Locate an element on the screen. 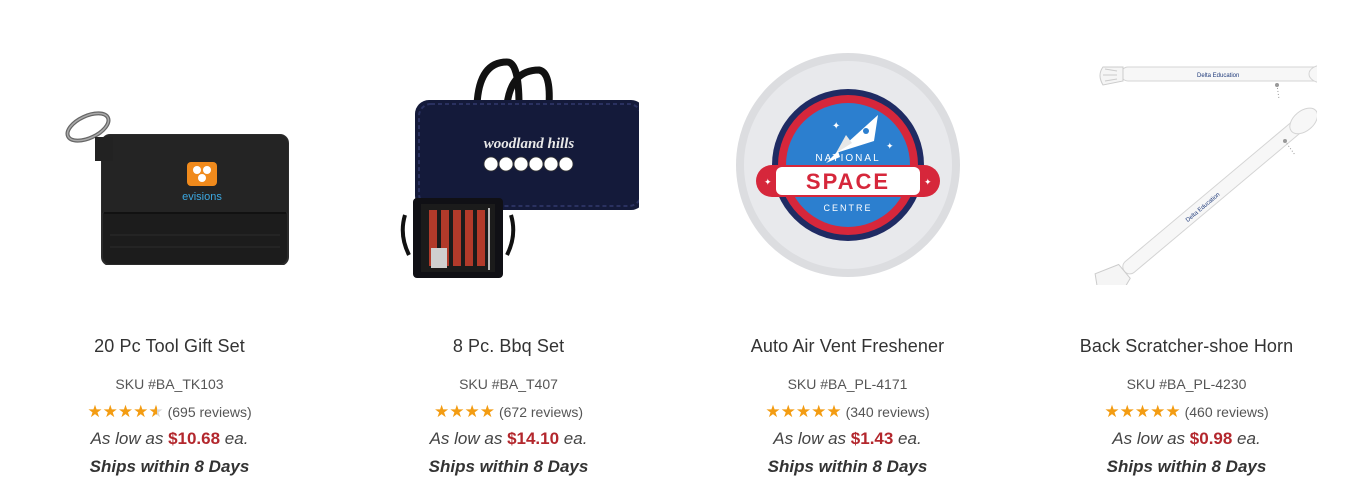 Image resolution: width=1357 pixels, height=486 pixels. star-rating: ★ ★ ★ ★ is located at coordinates (464, 411).